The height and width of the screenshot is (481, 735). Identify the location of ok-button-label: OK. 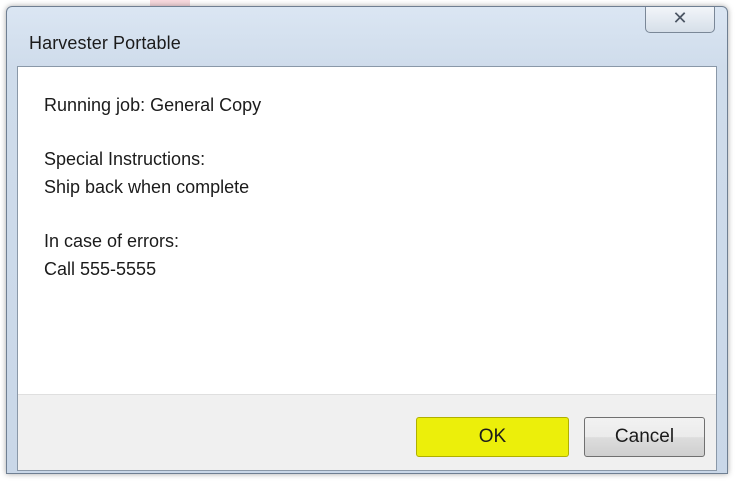
(492, 436).